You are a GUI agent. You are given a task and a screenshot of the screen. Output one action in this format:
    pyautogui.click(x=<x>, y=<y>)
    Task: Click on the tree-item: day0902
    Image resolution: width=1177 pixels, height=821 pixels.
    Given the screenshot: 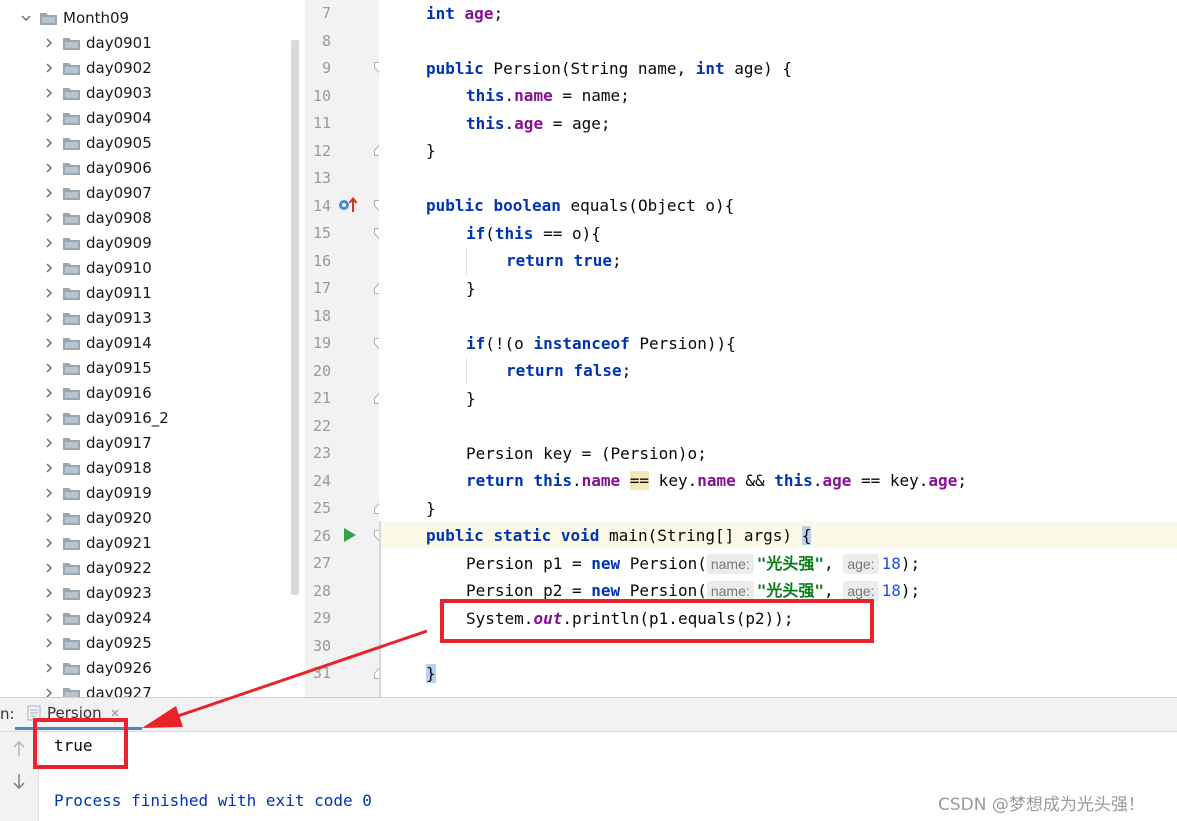 What is the action you would take?
    pyautogui.click(x=96, y=67)
    